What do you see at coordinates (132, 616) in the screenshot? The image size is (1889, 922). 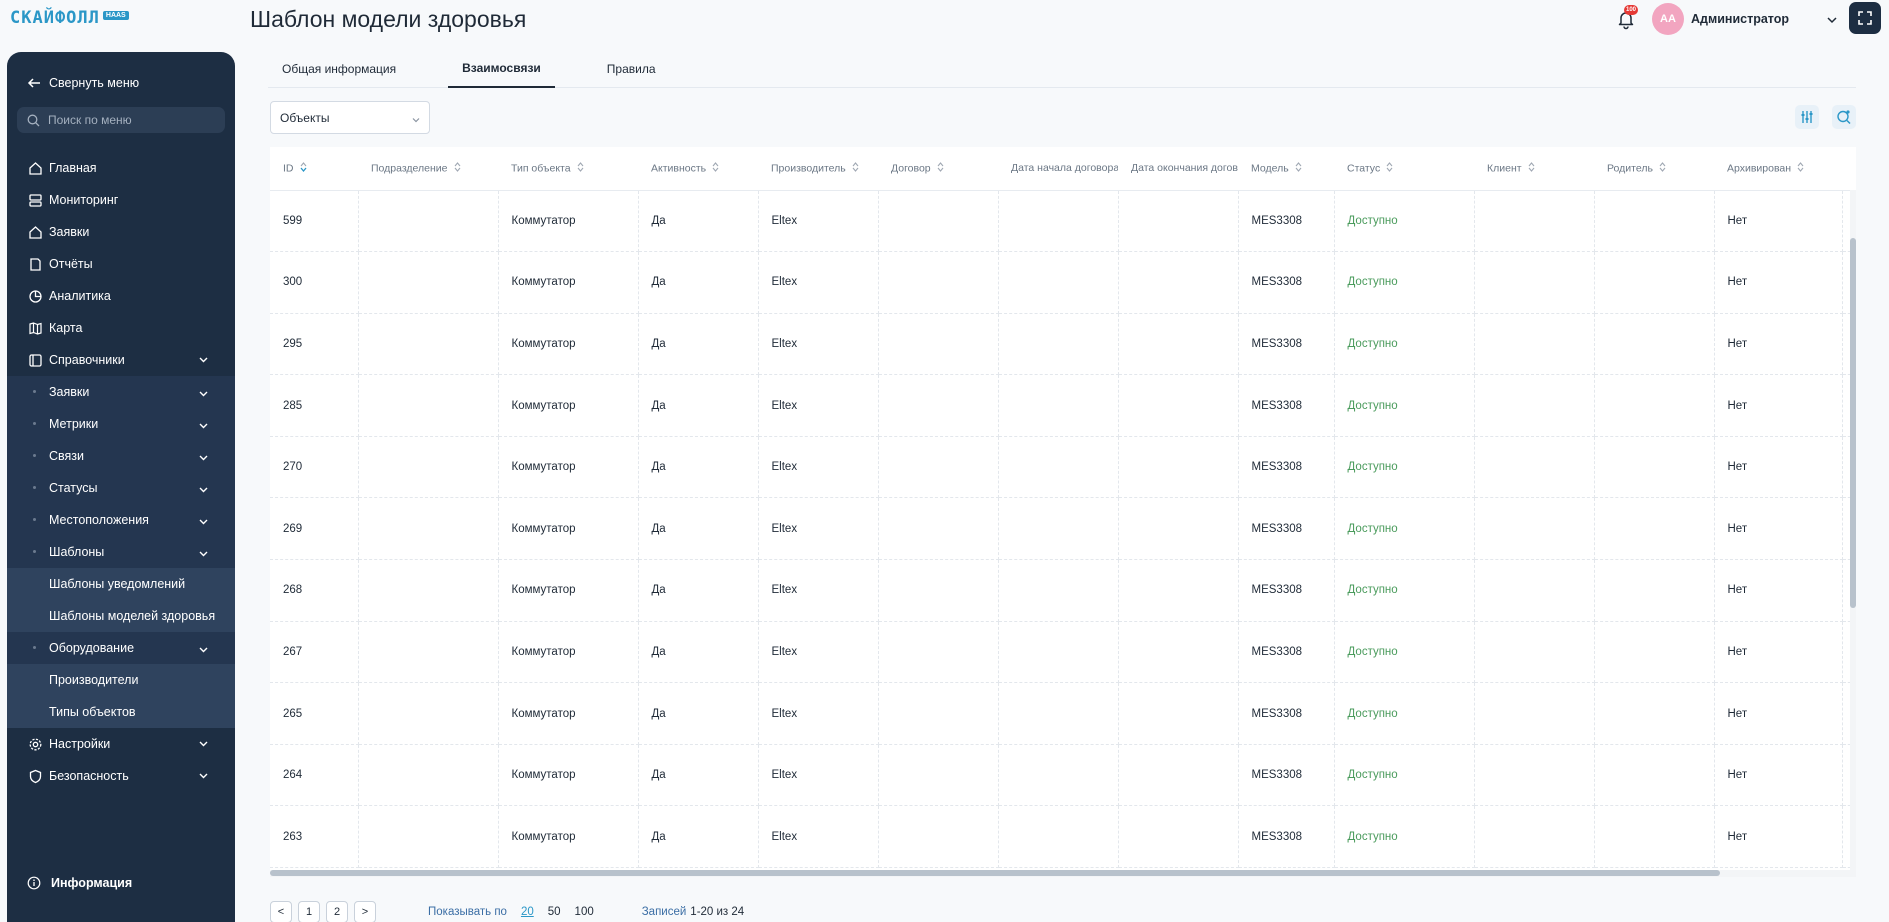 I see `sidebar-leaf-label: Шаблоны моделей здоровья` at bounding box center [132, 616].